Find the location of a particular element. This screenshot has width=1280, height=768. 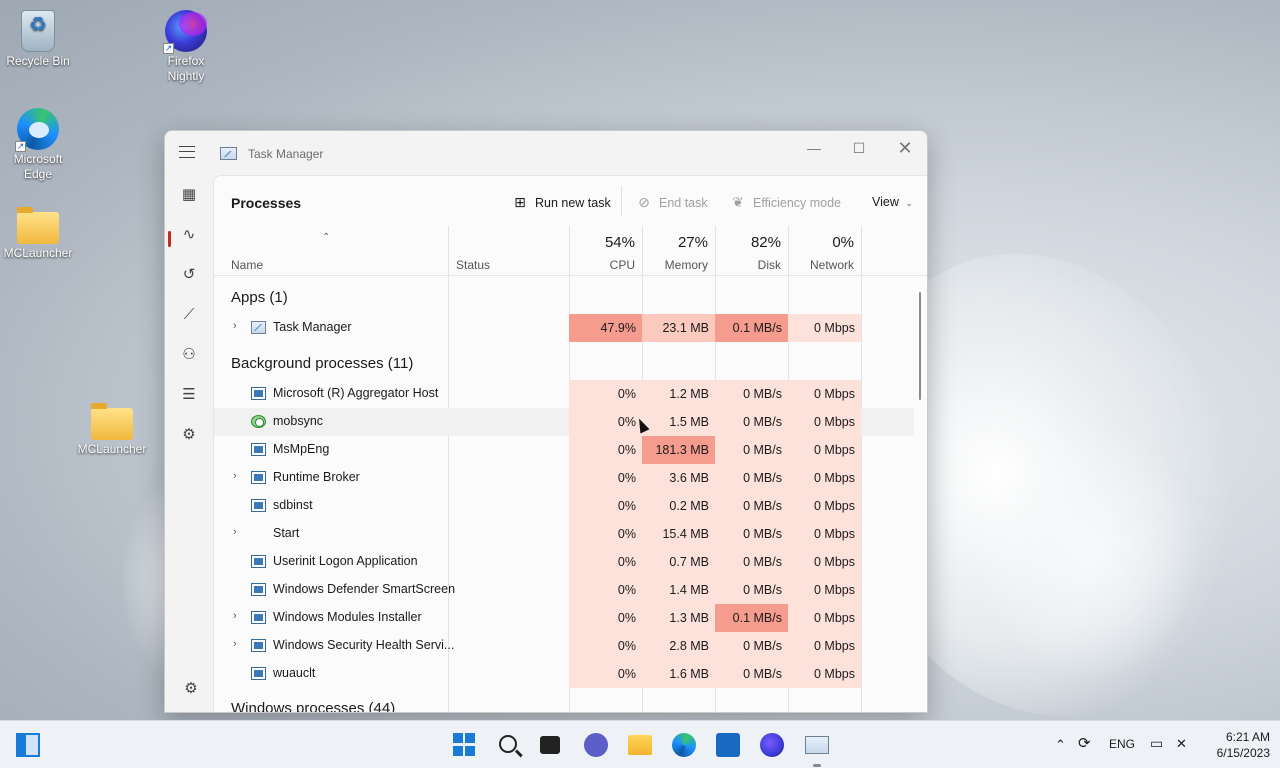

desktop-icon-mclauncher: MCLauncher is located at coordinates (38, 233).